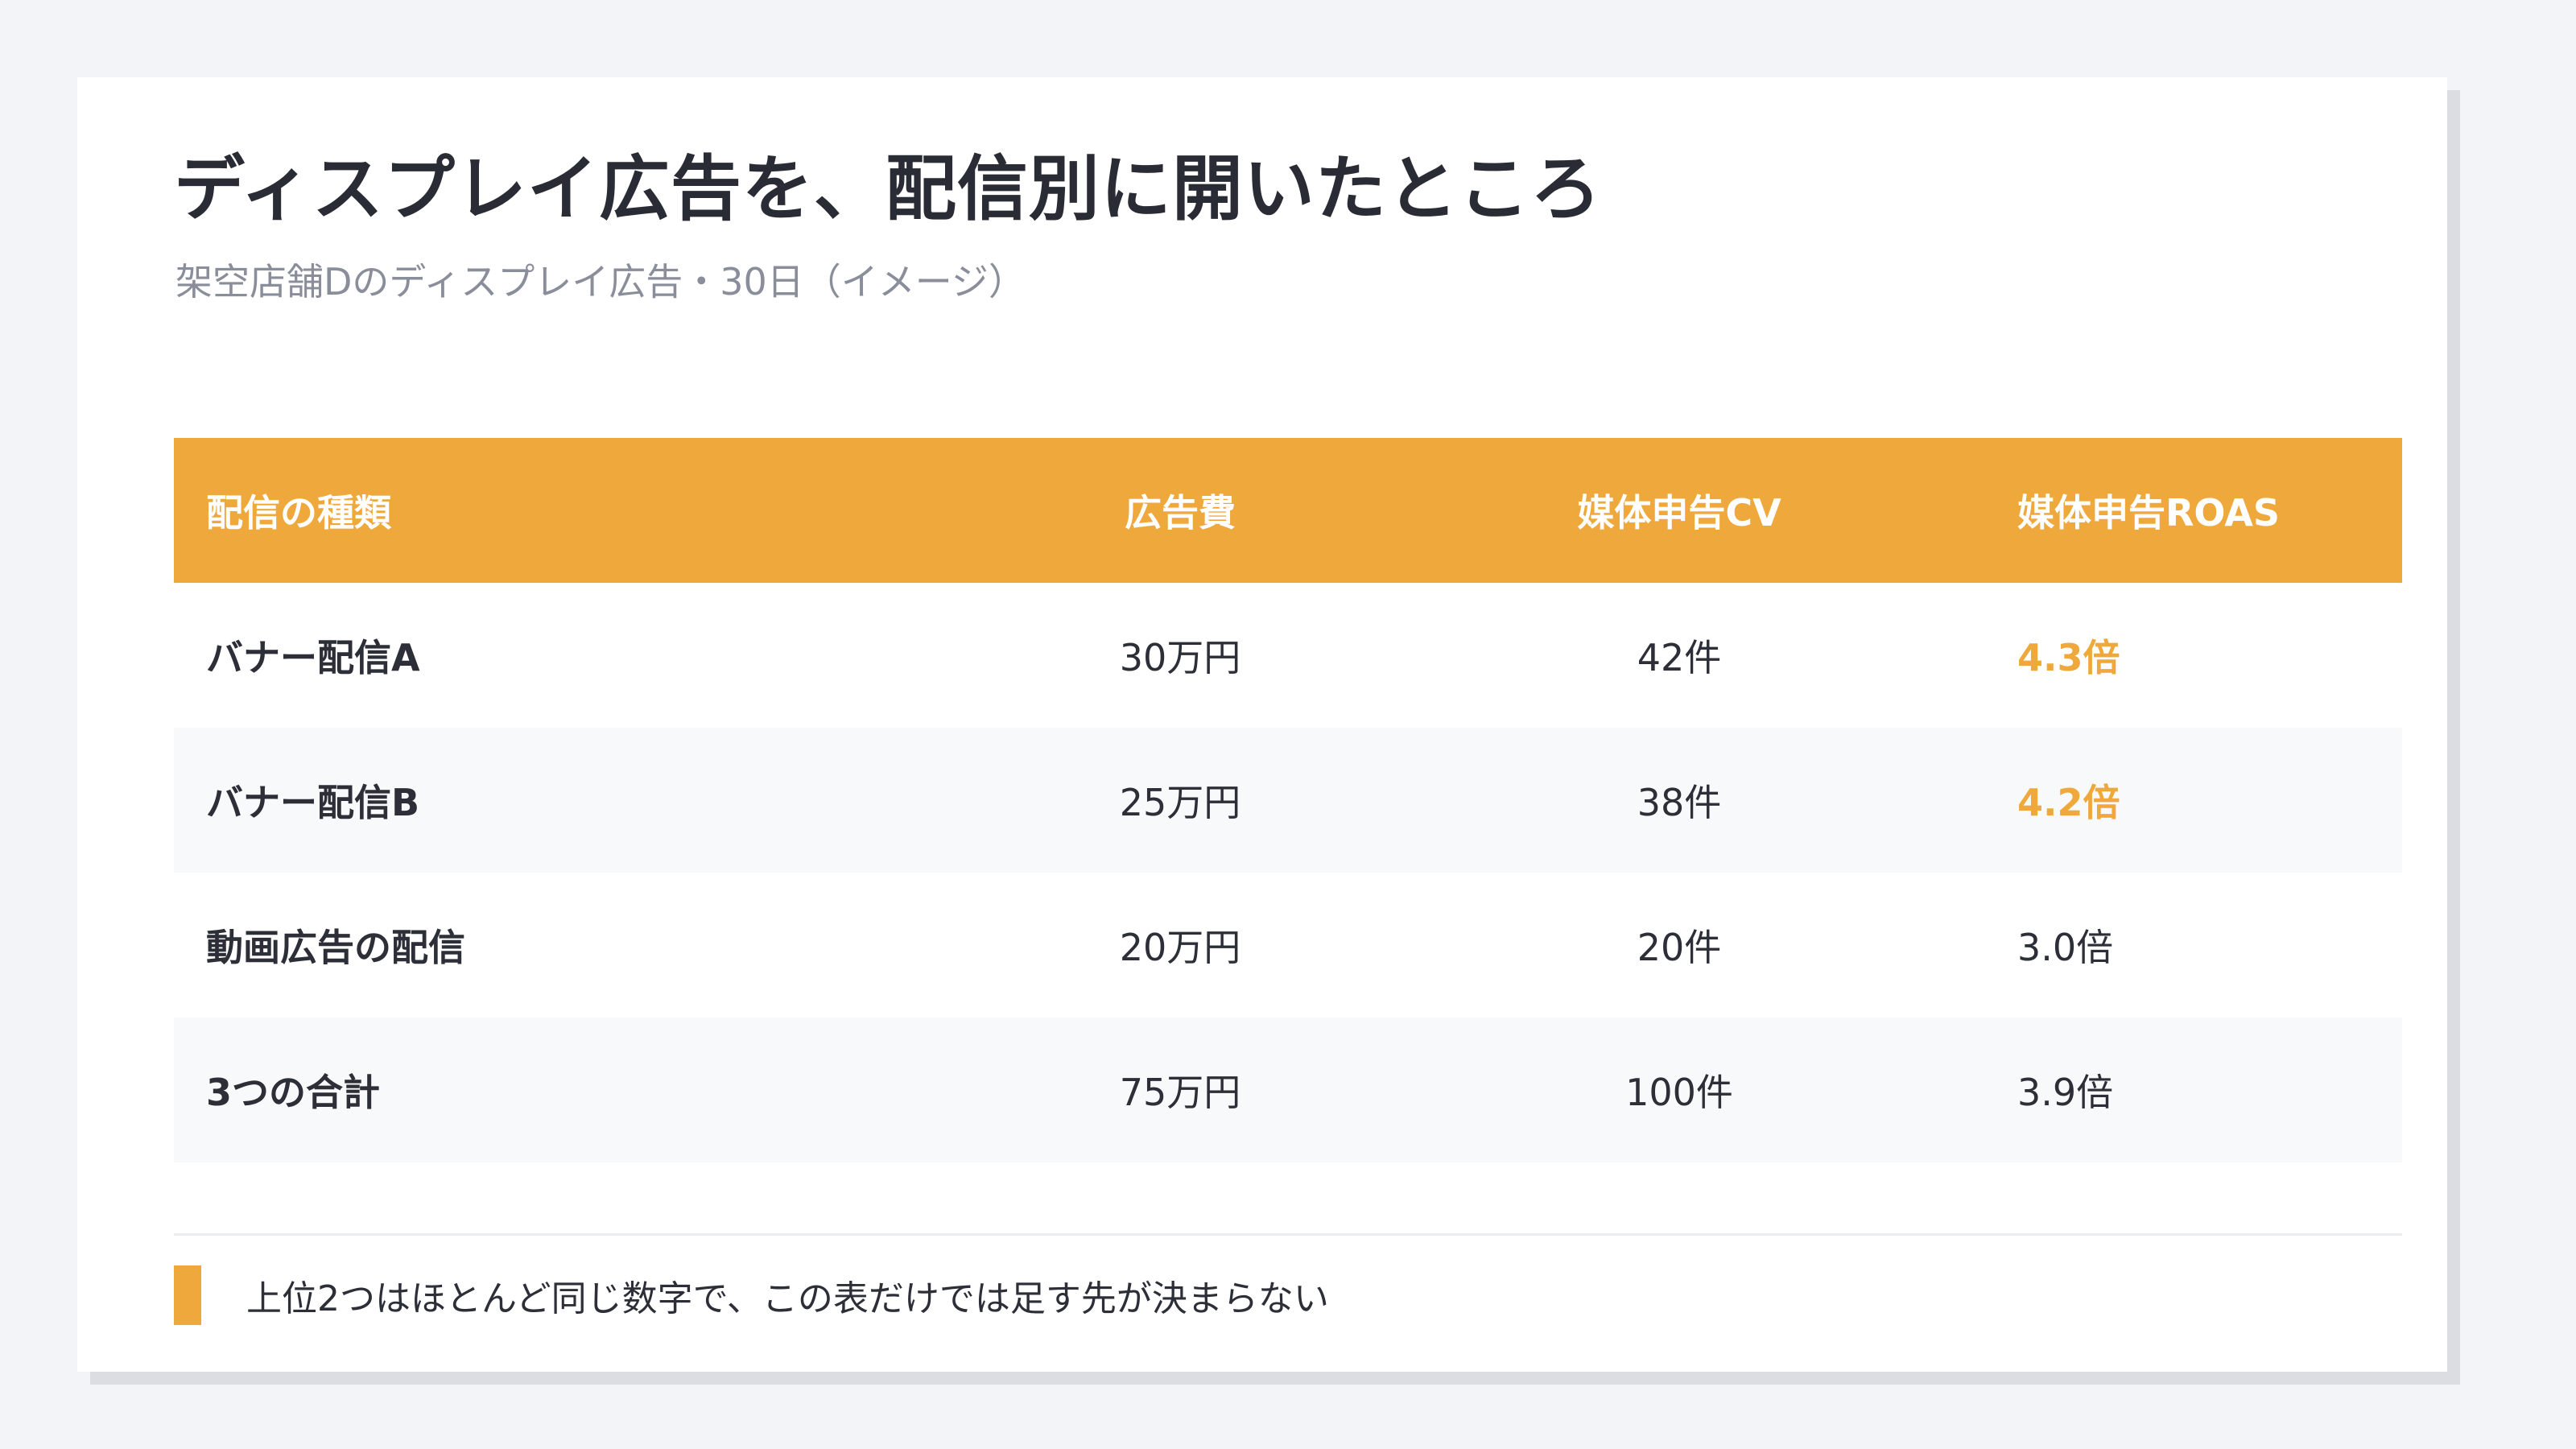  Describe the element at coordinates (1288, 1234) in the screenshot. I see `divider` at that location.